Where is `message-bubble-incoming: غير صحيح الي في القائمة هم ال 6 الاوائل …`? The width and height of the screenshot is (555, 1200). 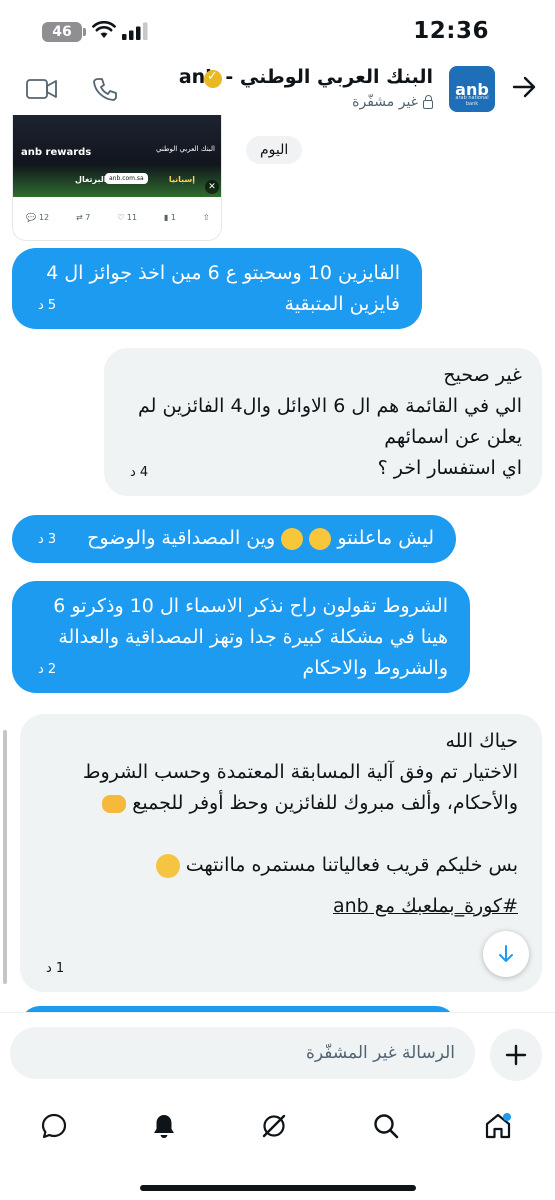
message-bubble-incoming: غير صحيح الي في القائمة هم ال 6 الاوائل … is located at coordinates (323, 422).